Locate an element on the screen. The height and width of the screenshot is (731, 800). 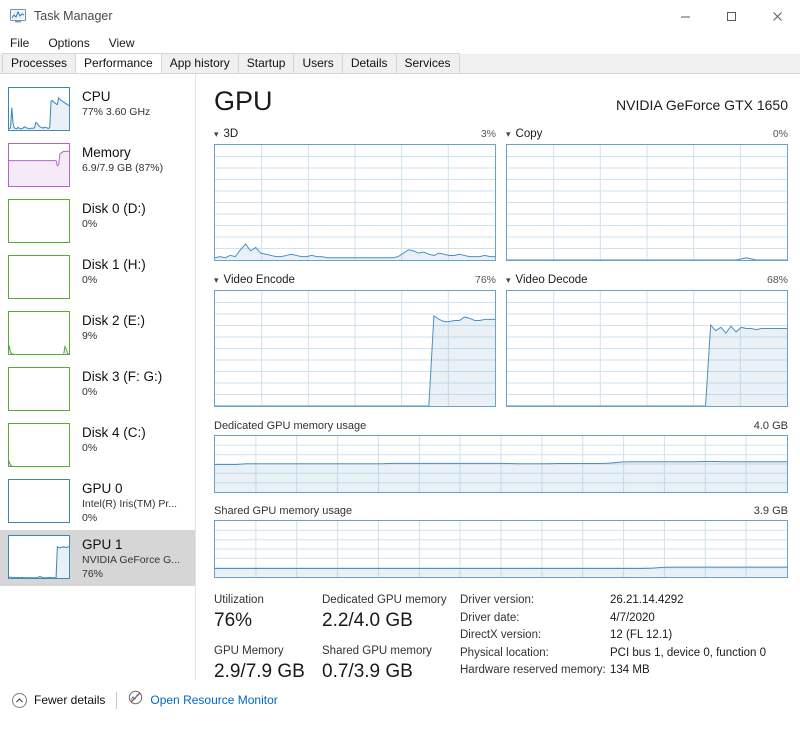
engine-cell-video-decode: ▾ Video Decode 68% is located at coordinates (647, 339).